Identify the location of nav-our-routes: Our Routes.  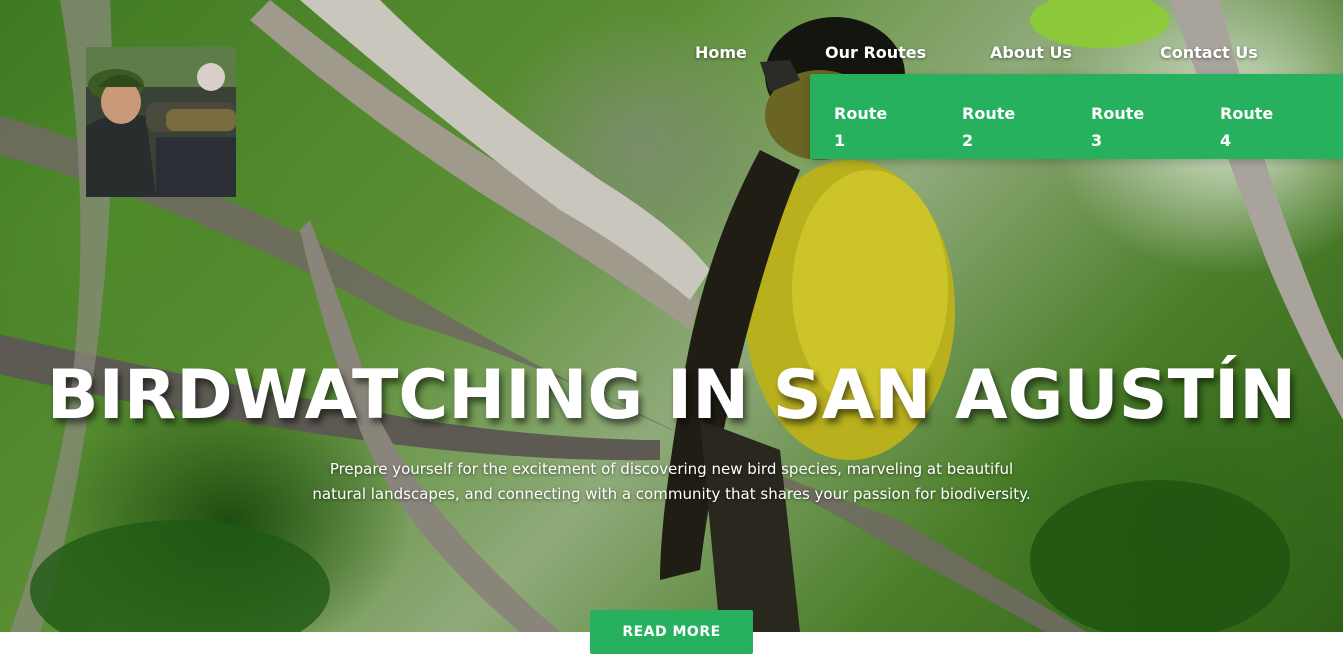
(875, 52).